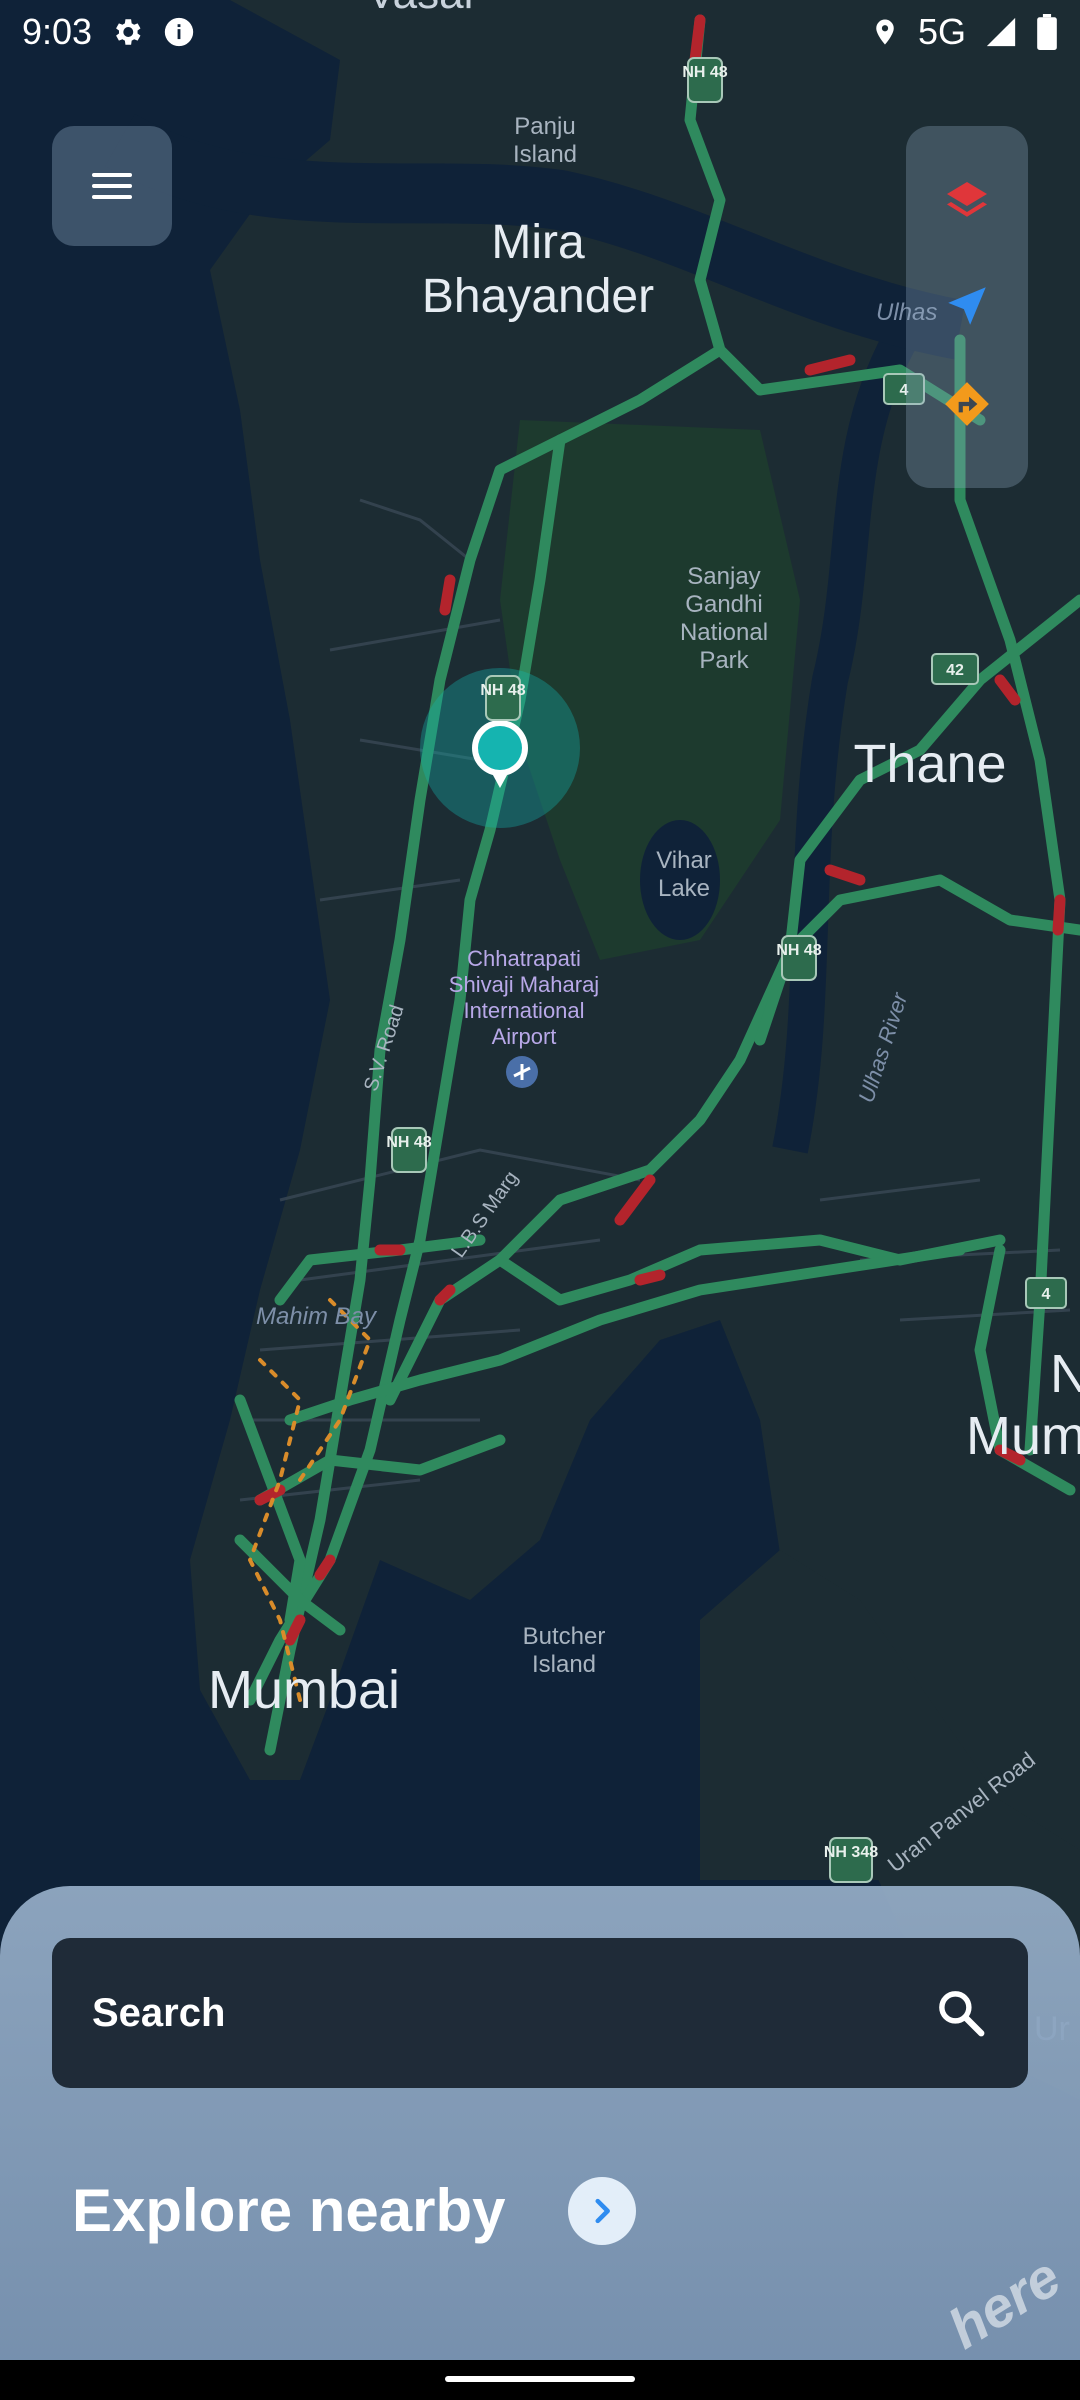 This screenshot has width=1080, height=2400. Describe the element at coordinates (1065, 1374) in the screenshot. I see `label-na: Na` at that location.